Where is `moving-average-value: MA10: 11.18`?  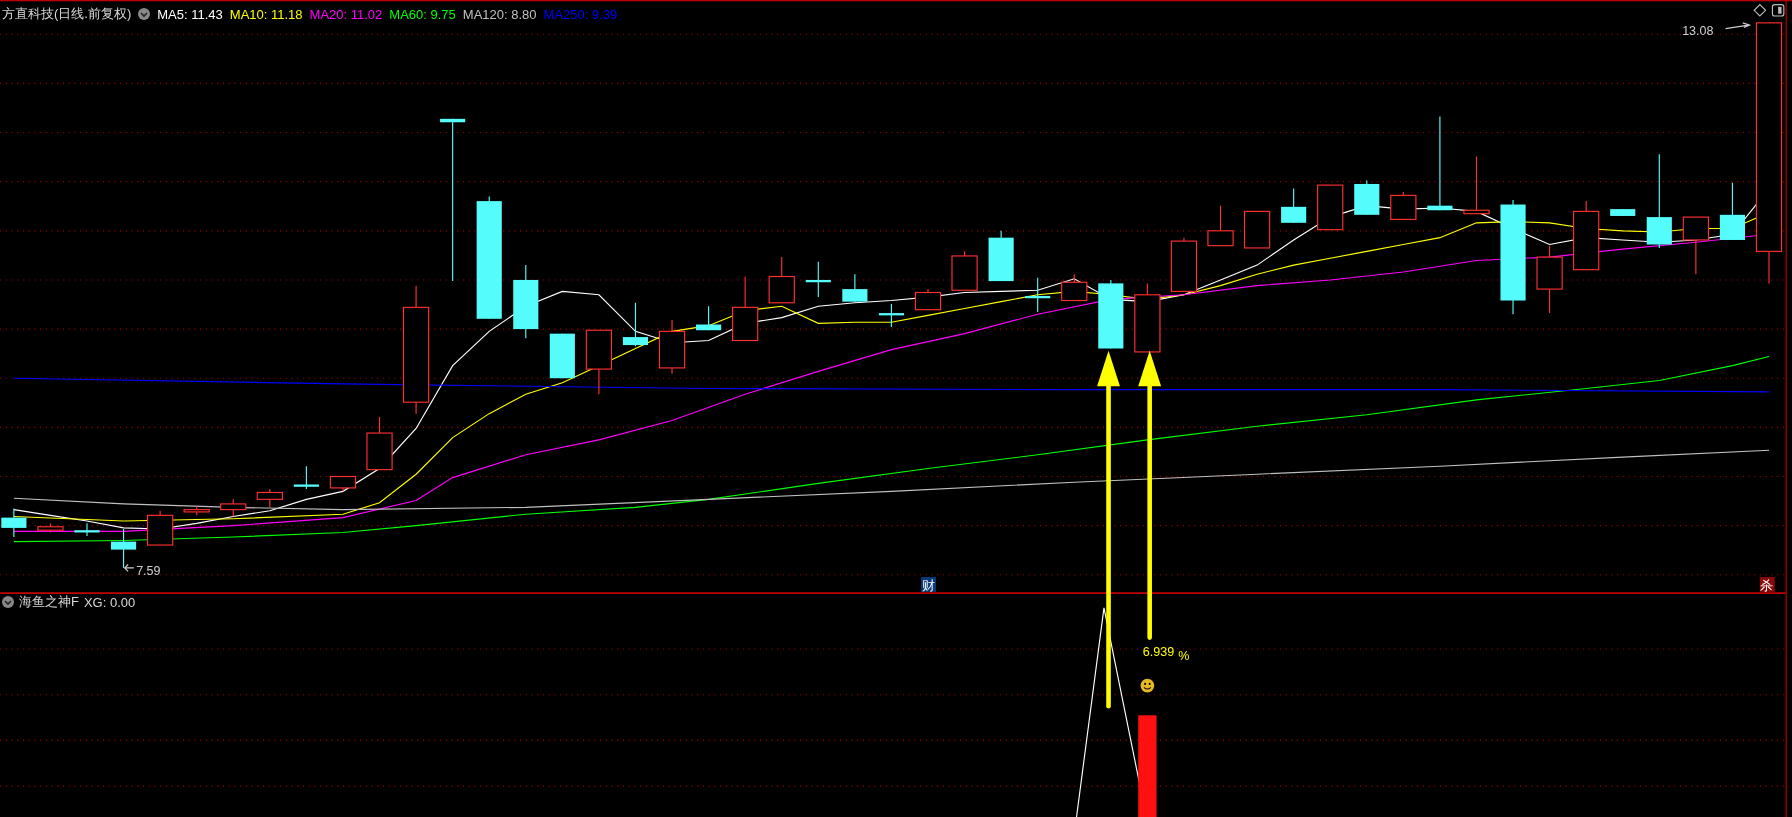
moving-average-value: MA10: 11.18 is located at coordinates (266, 14).